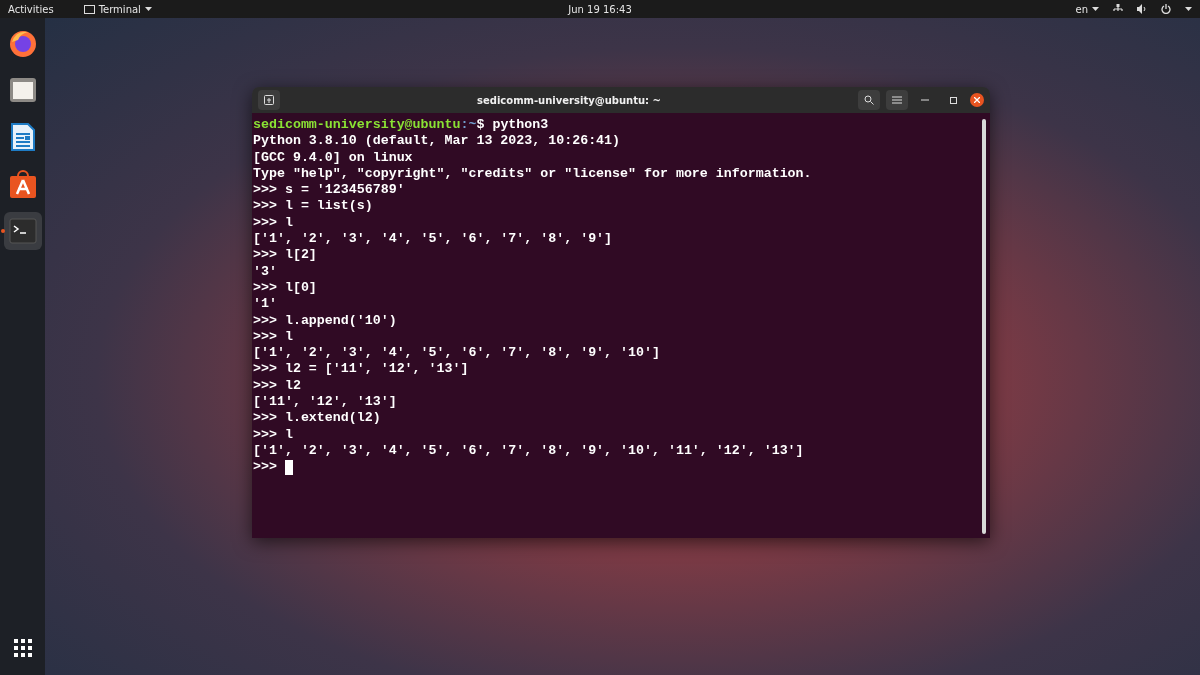 This screenshot has height=675, width=1200. Describe the element at coordinates (984, 326) in the screenshot. I see `scrollbar` at that location.